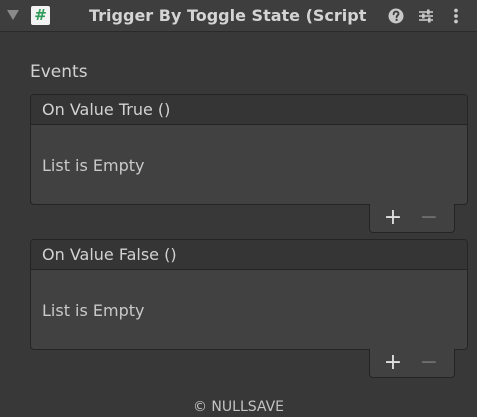 The height and width of the screenshot is (417, 477). I want to click on event-title: On Value True (), so click(106, 109).